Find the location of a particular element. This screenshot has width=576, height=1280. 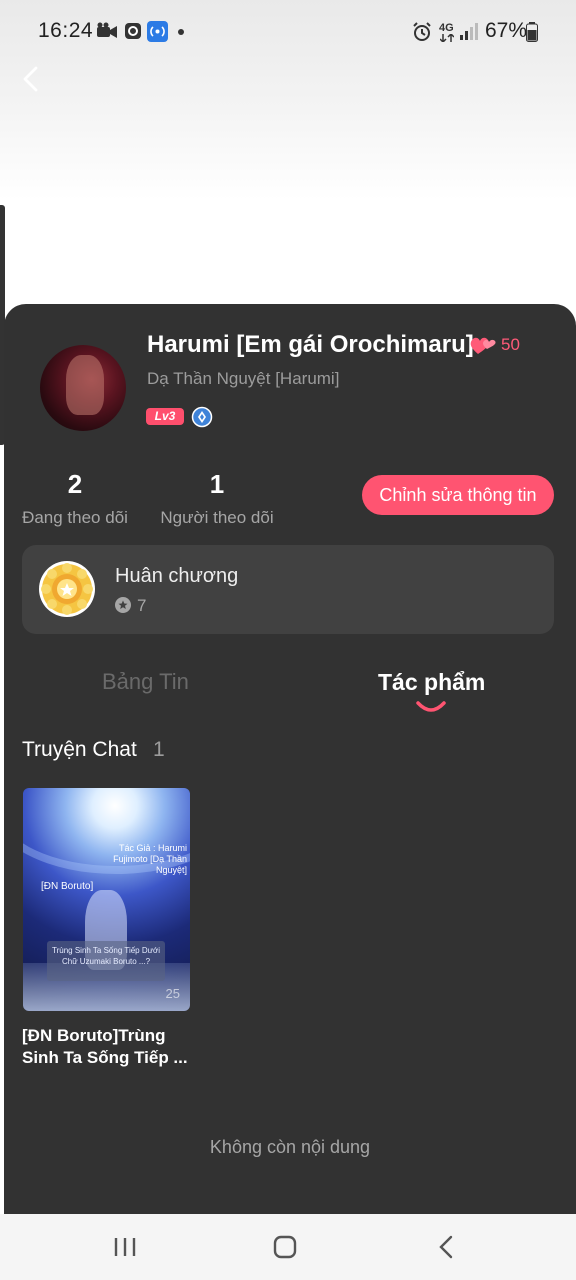

story-views: 25 is located at coordinates (172, 993).